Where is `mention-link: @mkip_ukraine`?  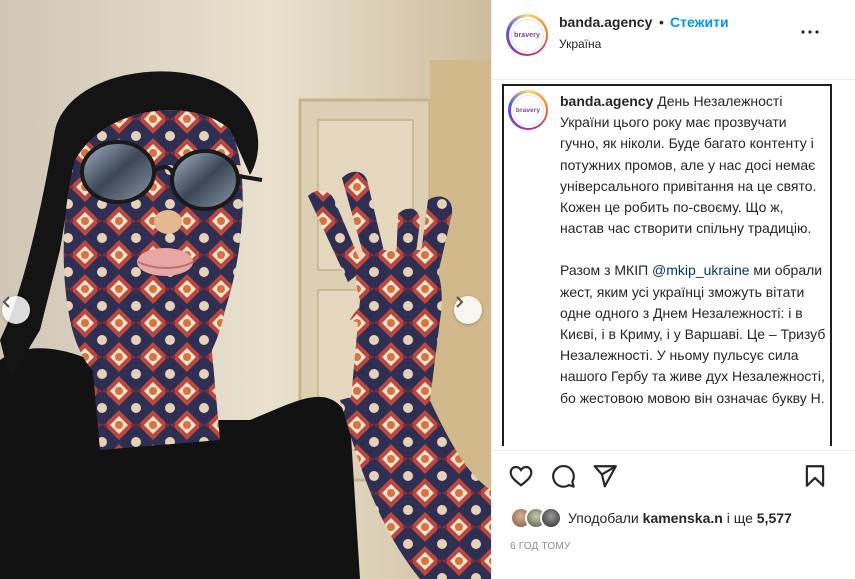
mention-link: @mkip_ukraine is located at coordinates (700, 270).